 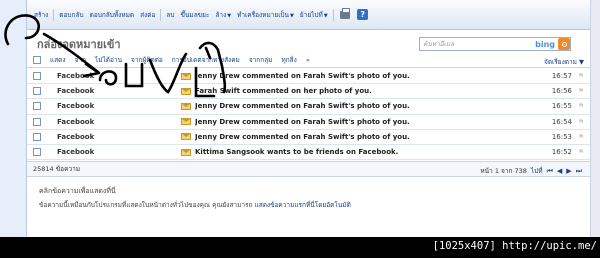 I want to click on mark-as-button: ทำเครื่องหมายเป็น▼, so click(x=265, y=15).